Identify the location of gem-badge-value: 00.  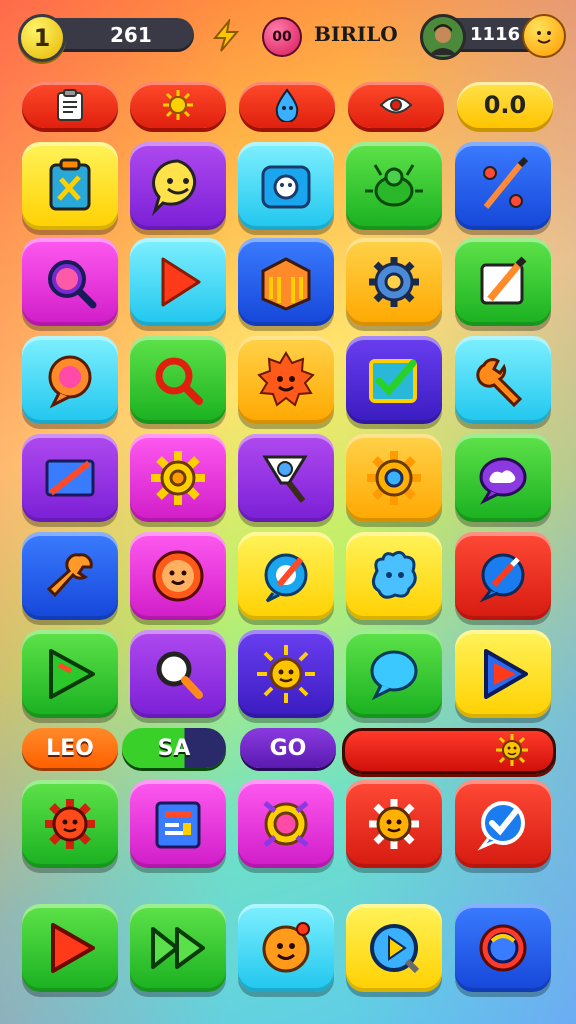
(282, 37).